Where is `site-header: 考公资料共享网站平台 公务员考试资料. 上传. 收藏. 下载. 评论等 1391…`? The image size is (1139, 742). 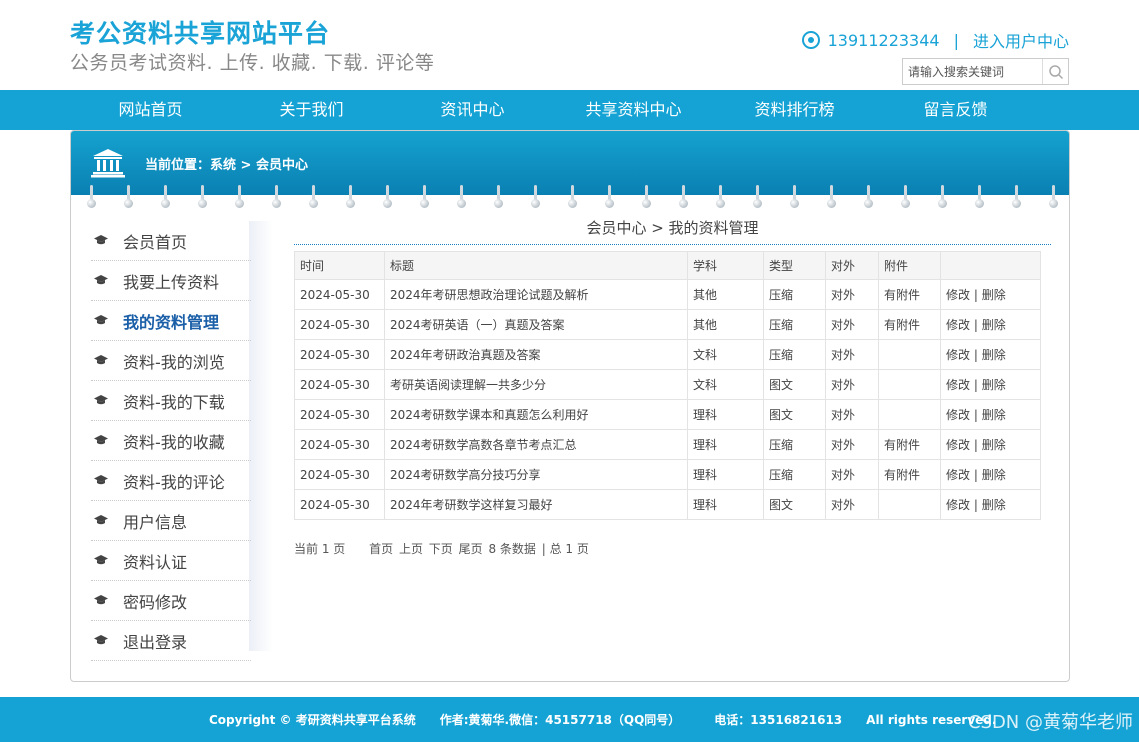
site-header: 考公资料共享网站平台 公务员考试资料. 上传. 收藏. 下载. 评论等 1391… is located at coordinates (569, 45).